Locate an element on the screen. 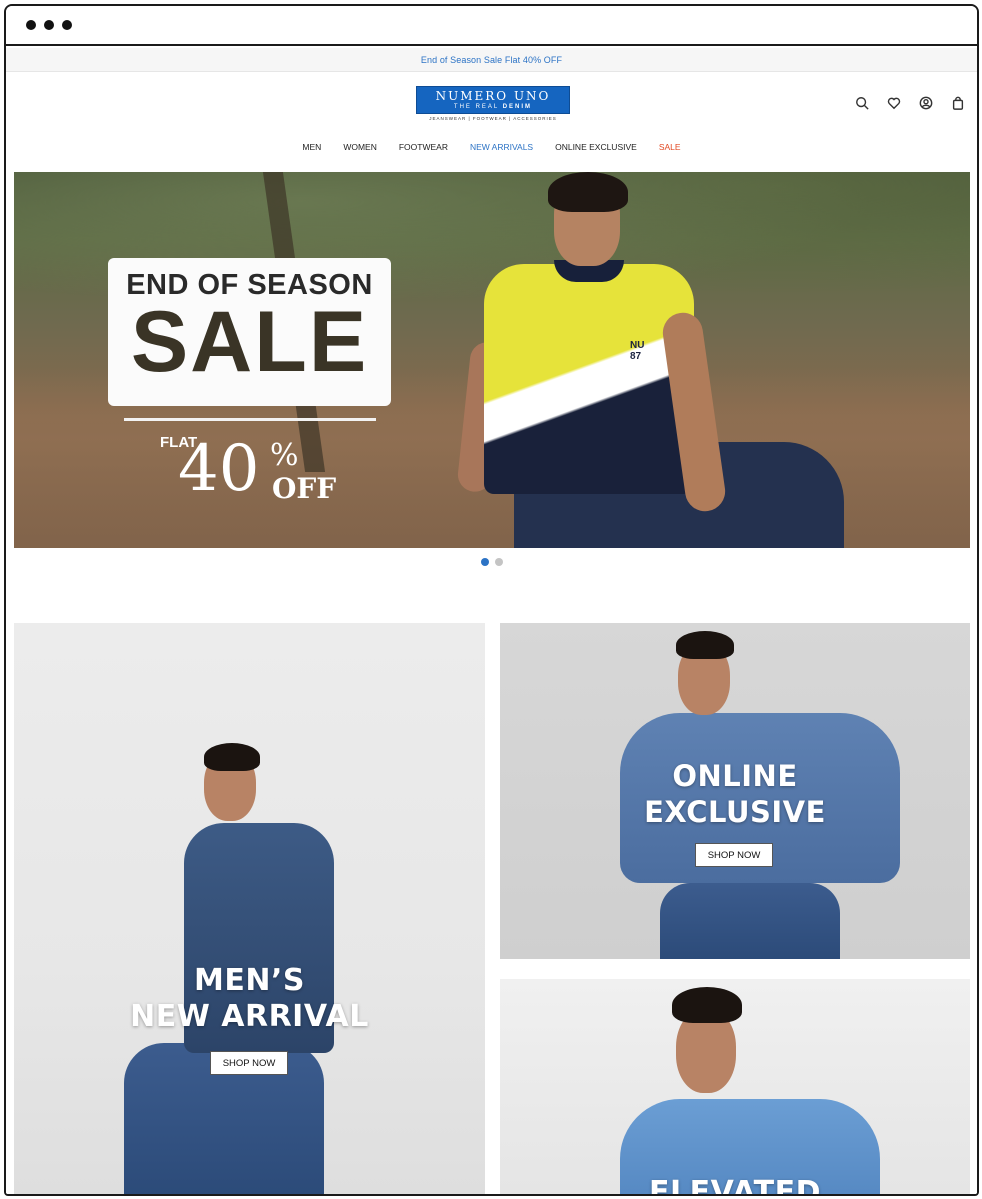 This screenshot has width=982, height=1199. nav-new-arrivals: NEW ARRIVALS is located at coordinates (501, 147).